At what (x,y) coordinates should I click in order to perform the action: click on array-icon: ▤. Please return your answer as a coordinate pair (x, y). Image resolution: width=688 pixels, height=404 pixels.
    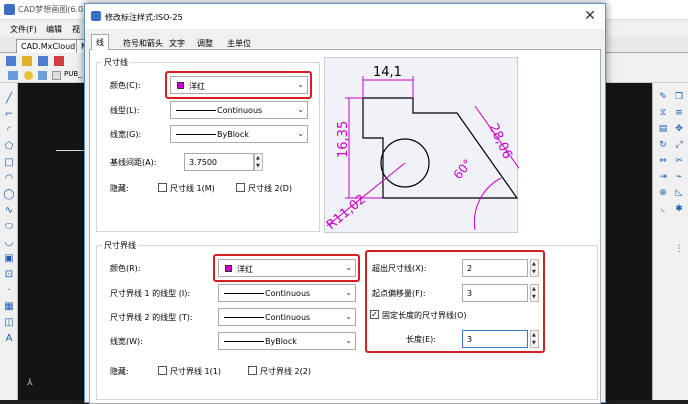
    Looking at the image, I should click on (663, 129).